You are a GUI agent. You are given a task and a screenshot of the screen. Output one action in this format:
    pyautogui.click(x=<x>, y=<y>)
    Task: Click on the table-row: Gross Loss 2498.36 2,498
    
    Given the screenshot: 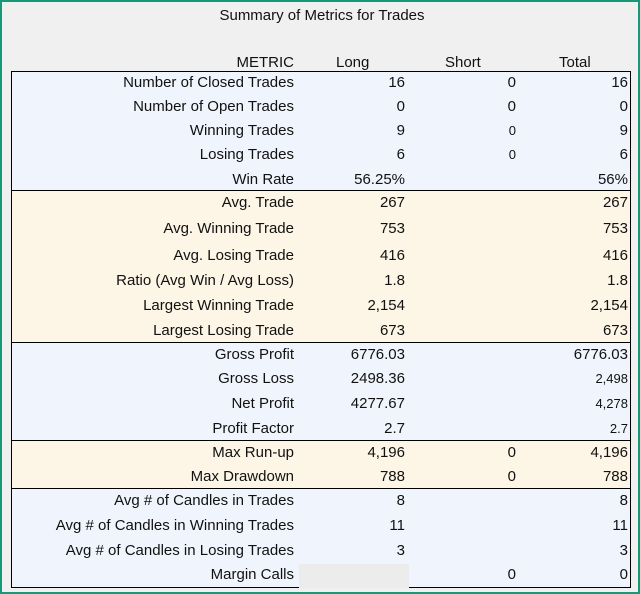 What is the action you would take?
    pyautogui.click(x=321, y=379)
    